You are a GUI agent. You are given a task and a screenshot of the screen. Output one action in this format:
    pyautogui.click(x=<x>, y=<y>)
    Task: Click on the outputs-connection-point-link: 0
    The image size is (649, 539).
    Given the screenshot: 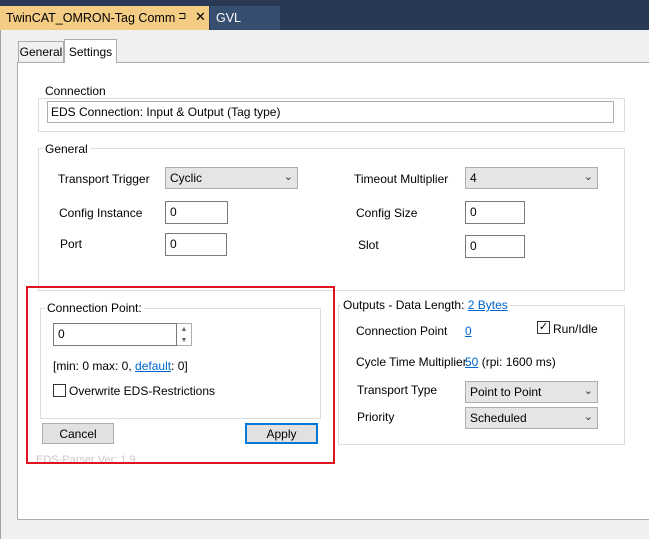 What is the action you would take?
    pyautogui.click(x=468, y=331)
    